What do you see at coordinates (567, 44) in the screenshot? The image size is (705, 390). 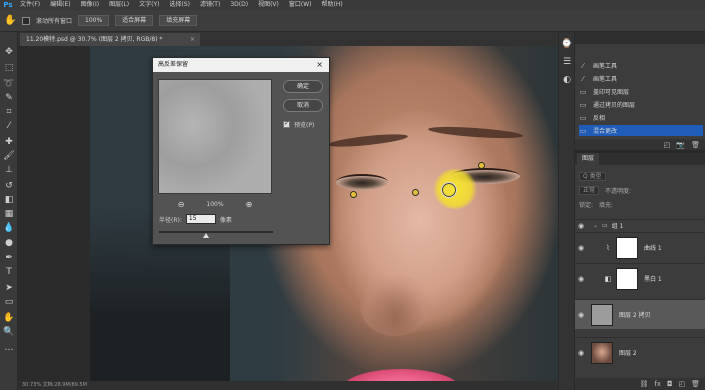 I see `history-panel-icon: ⌚` at bounding box center [567, 44].